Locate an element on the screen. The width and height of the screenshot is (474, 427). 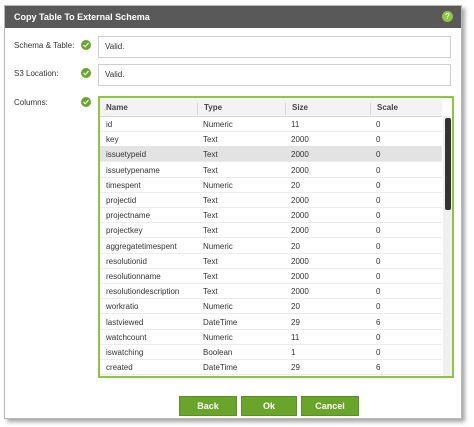
cell-name: resolutionid is located at coordinates (126, 261).